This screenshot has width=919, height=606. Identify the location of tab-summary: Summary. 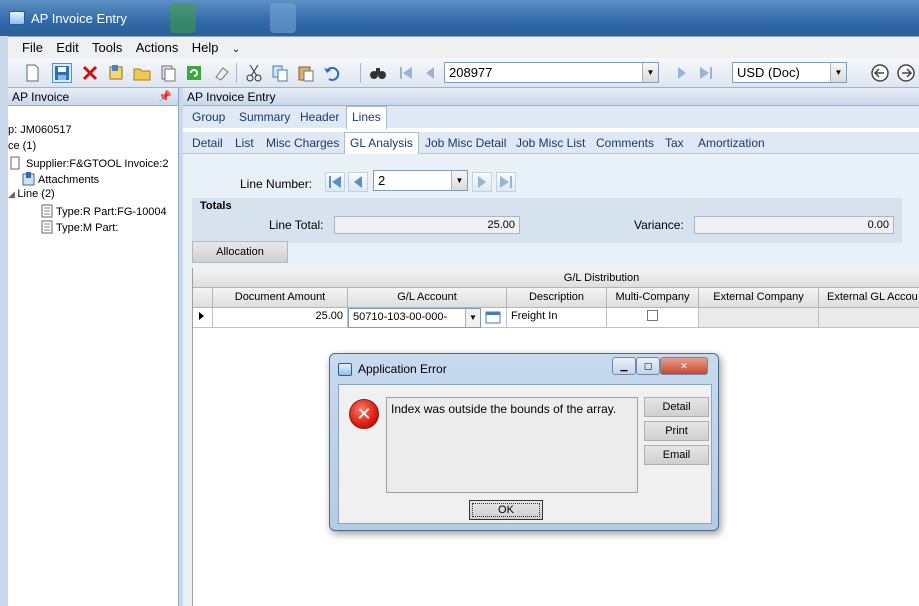
(264, 117).